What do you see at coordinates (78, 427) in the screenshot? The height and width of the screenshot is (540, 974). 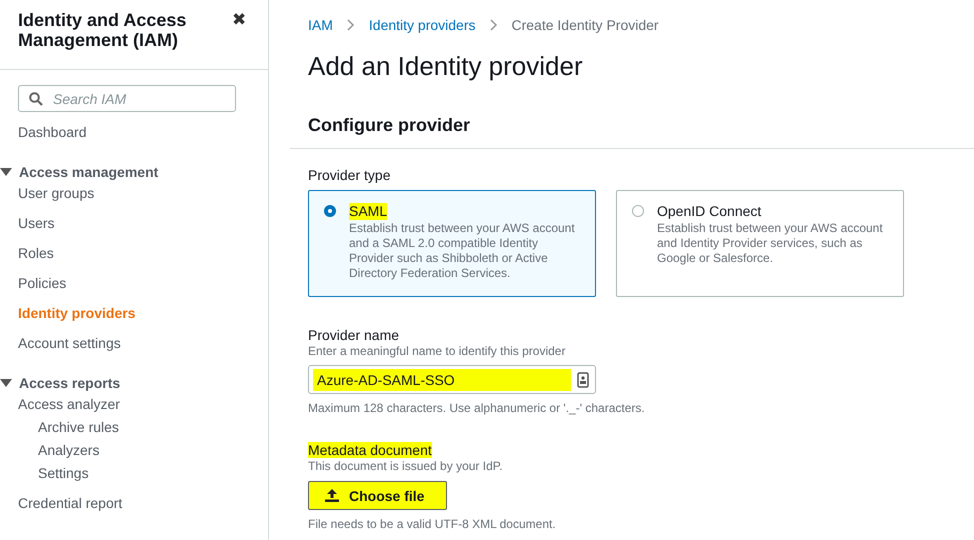 I see `nav-link: Archive rules` at bounding box center [78, 427].